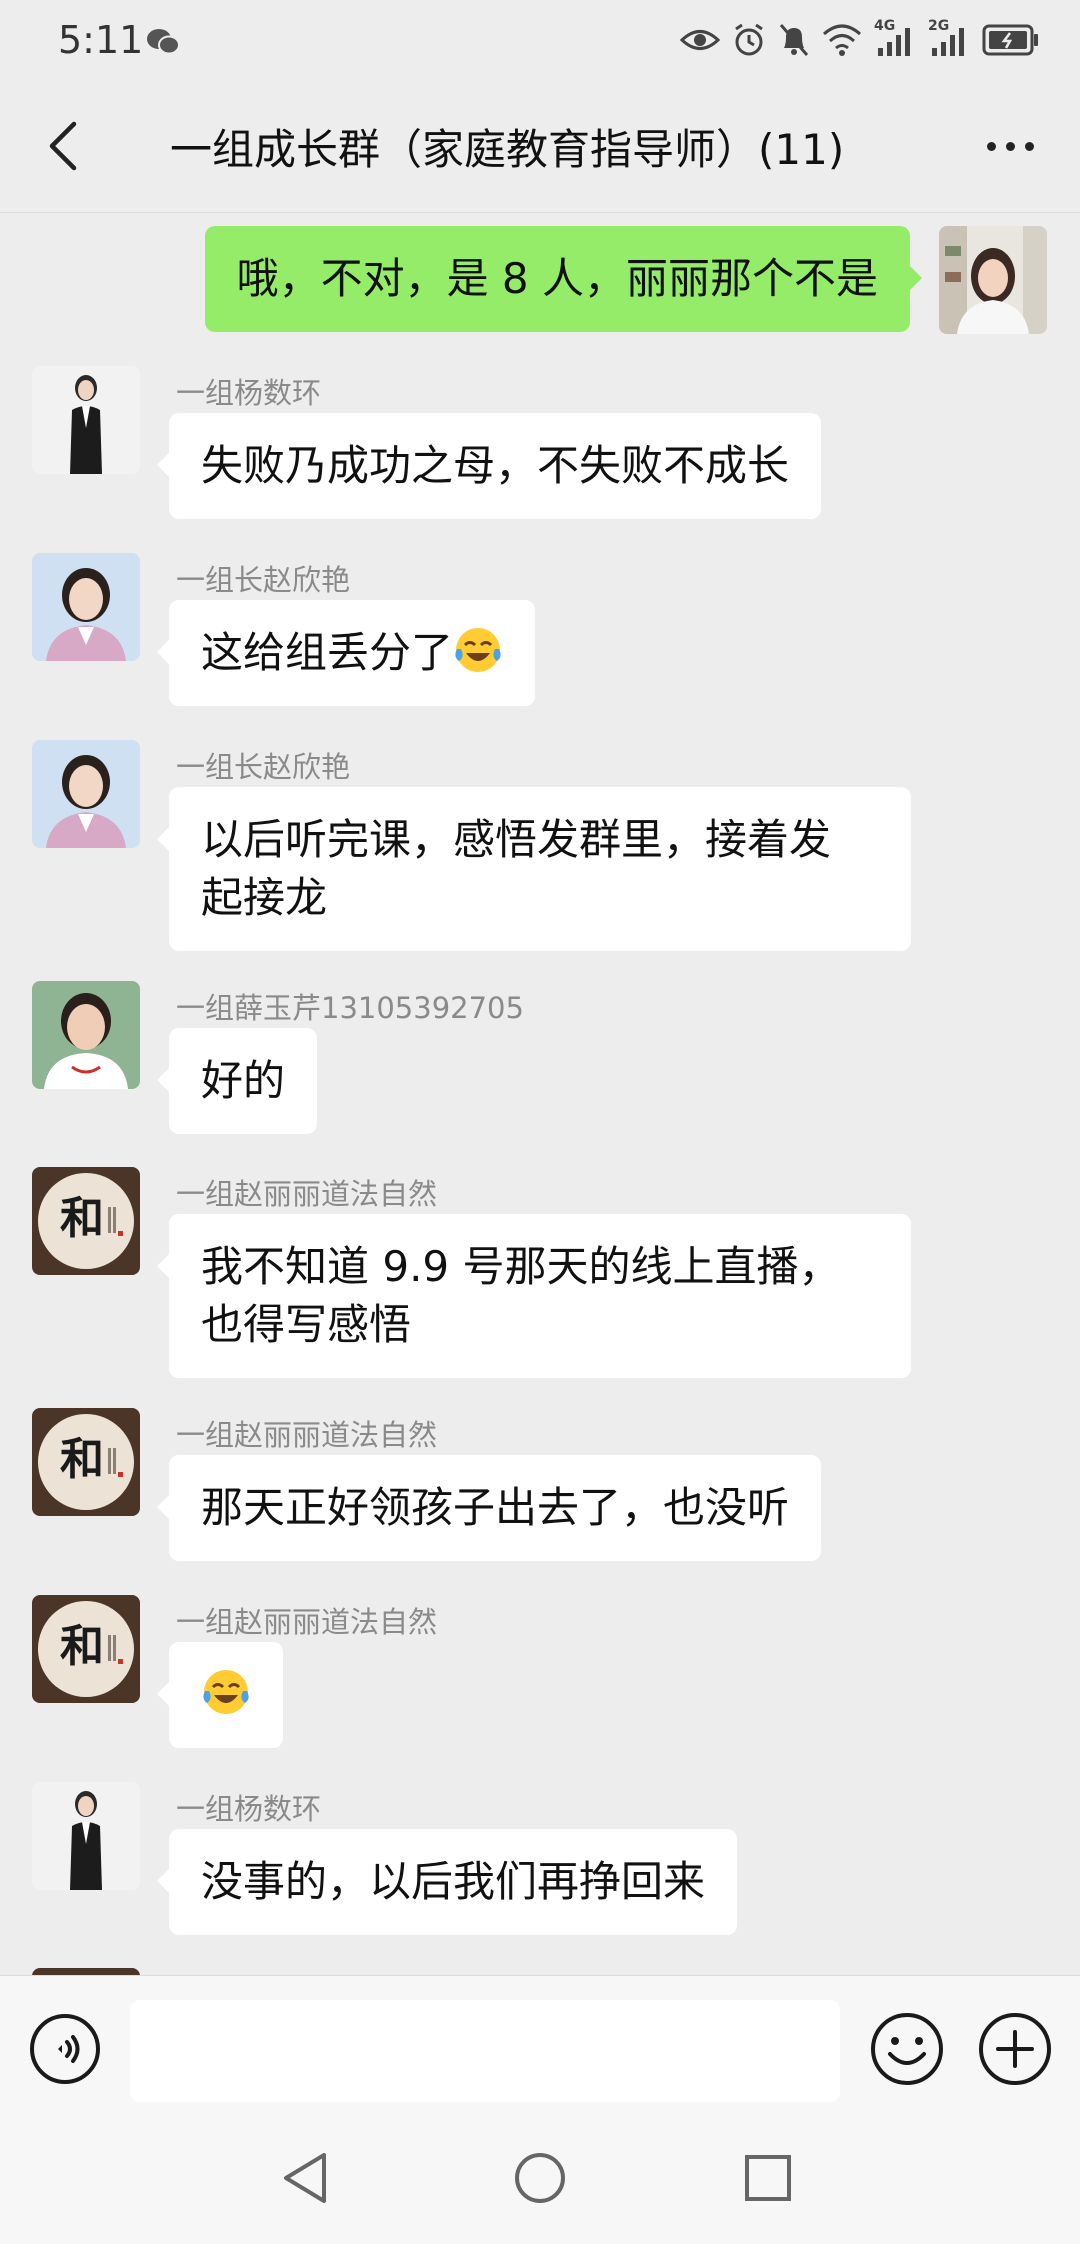  Describe the element at coordinates (101, 40) in the screenshot. I see `status-time: 5:11` at that location.